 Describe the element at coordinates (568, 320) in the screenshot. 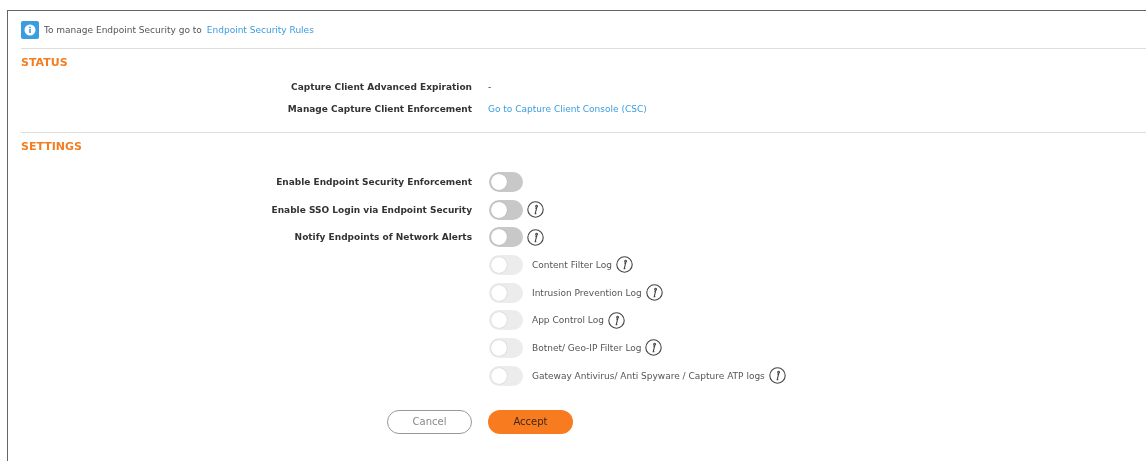

I see `setting-label: App Control Log` at that location.